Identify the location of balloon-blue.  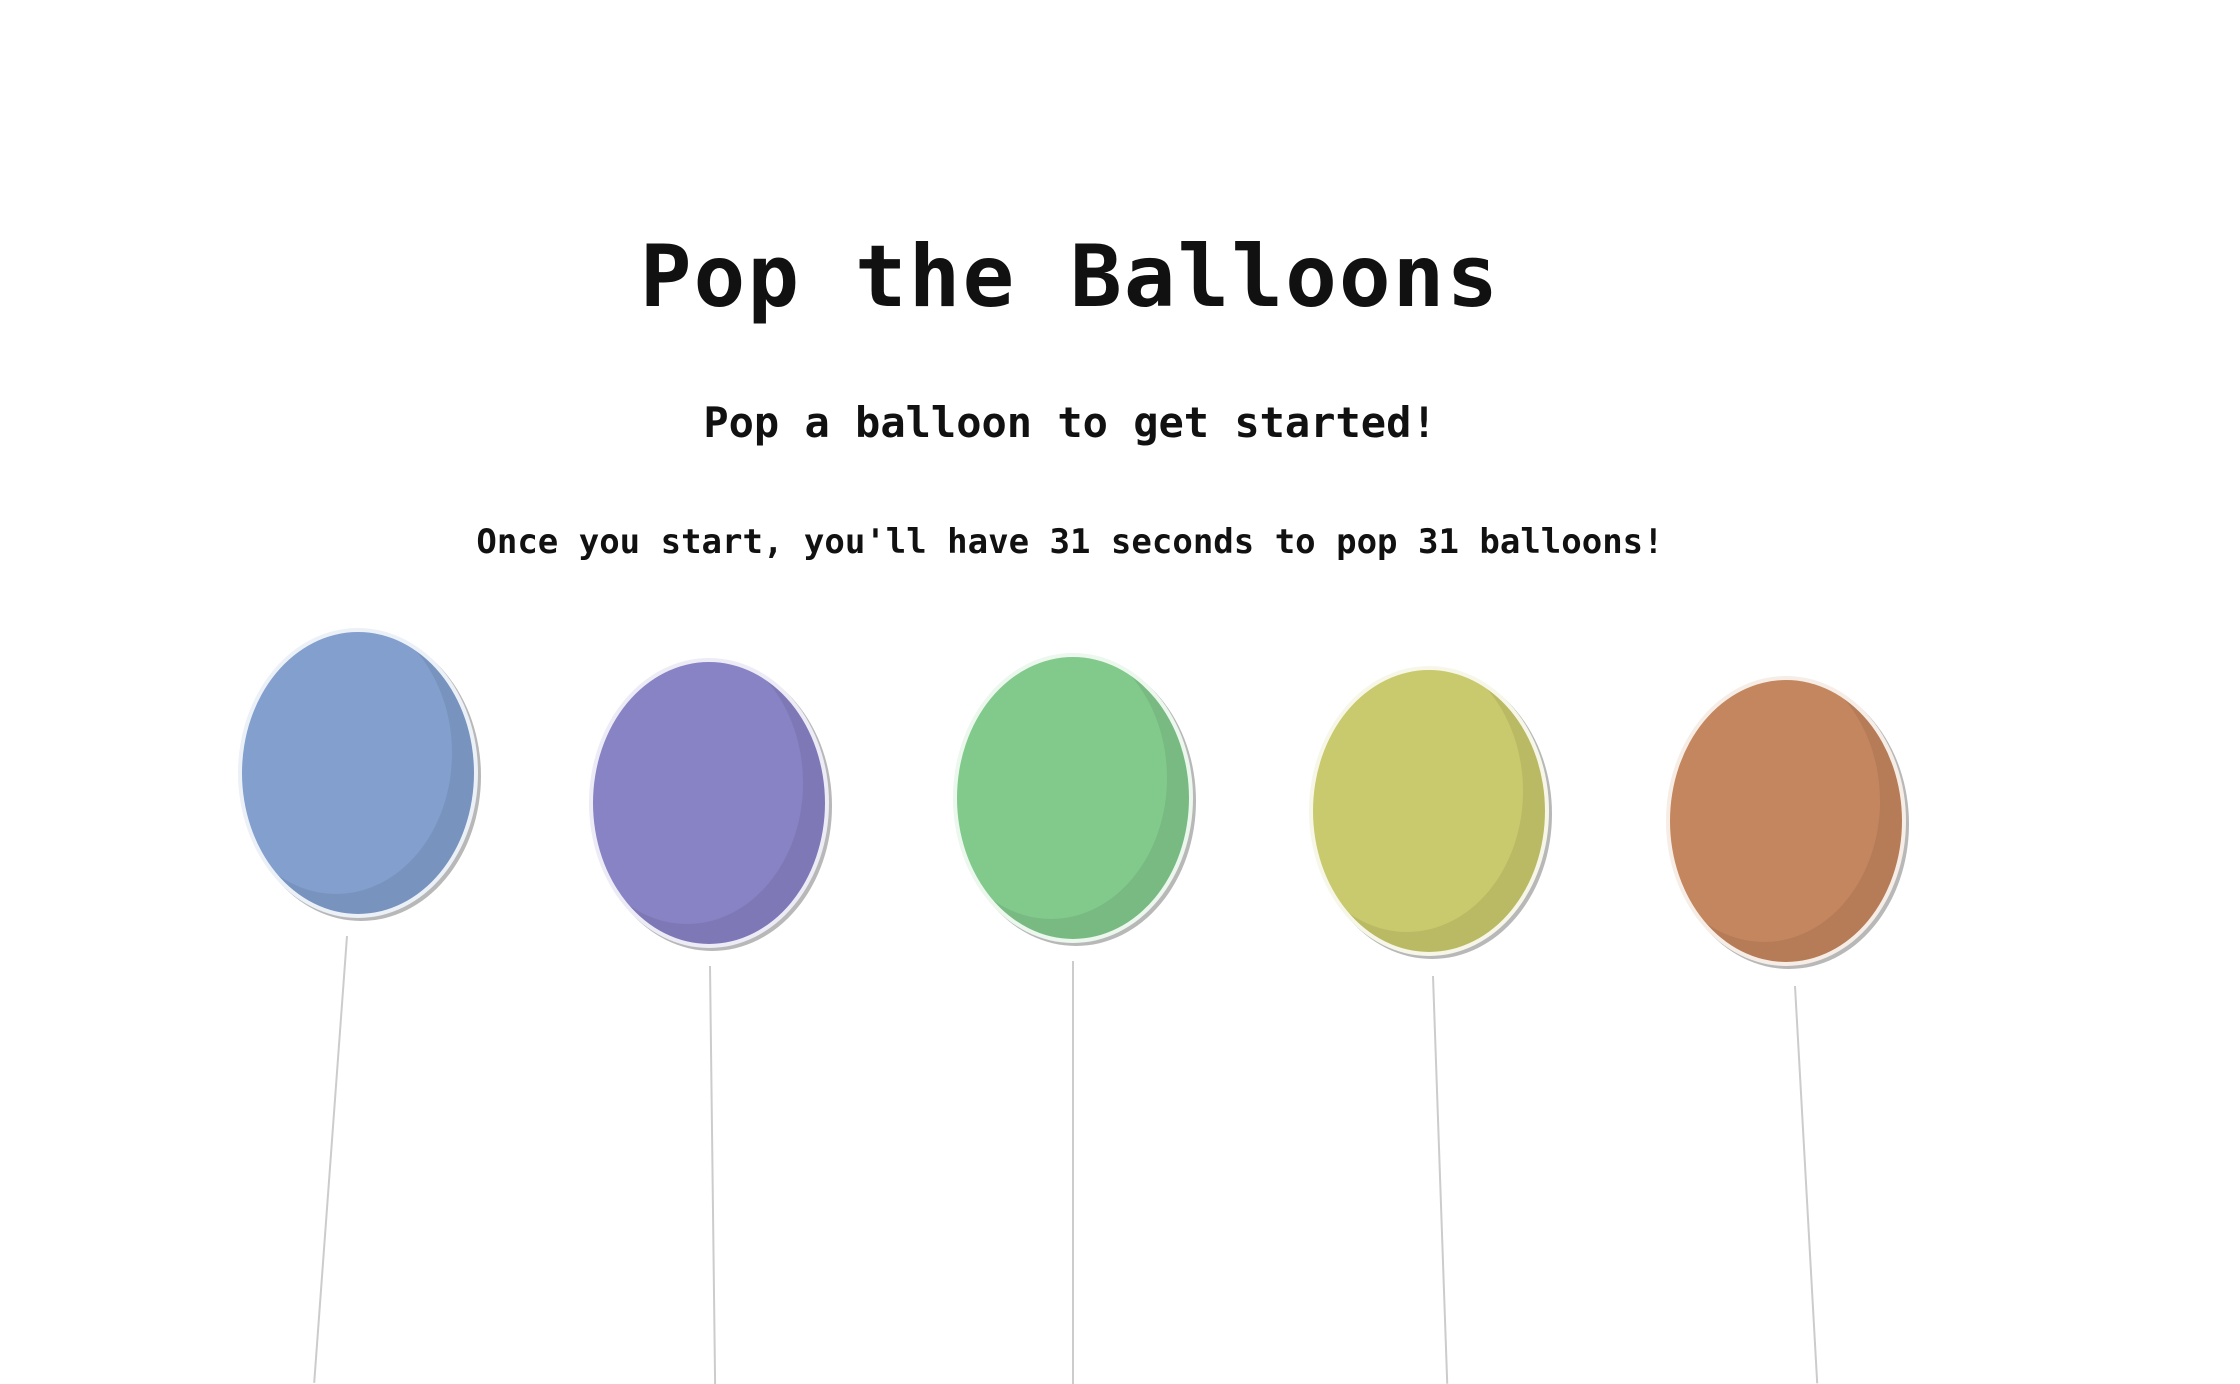
(358, 773).